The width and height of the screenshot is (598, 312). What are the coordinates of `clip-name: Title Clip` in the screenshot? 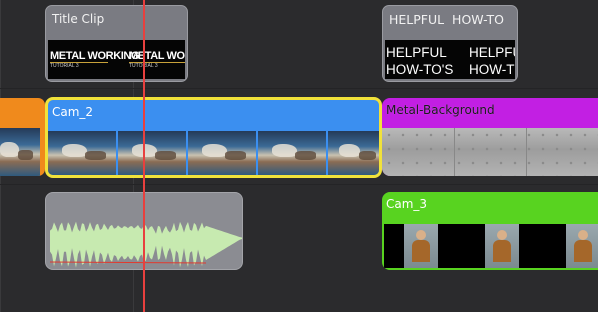 It's located at (78, 19).